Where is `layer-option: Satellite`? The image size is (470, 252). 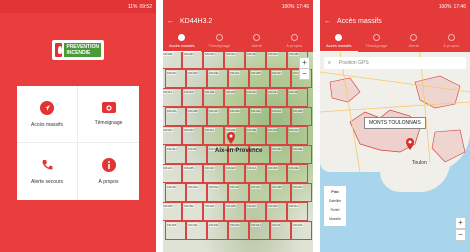
layer-option: Satellite is located at coordinates (335, 201).